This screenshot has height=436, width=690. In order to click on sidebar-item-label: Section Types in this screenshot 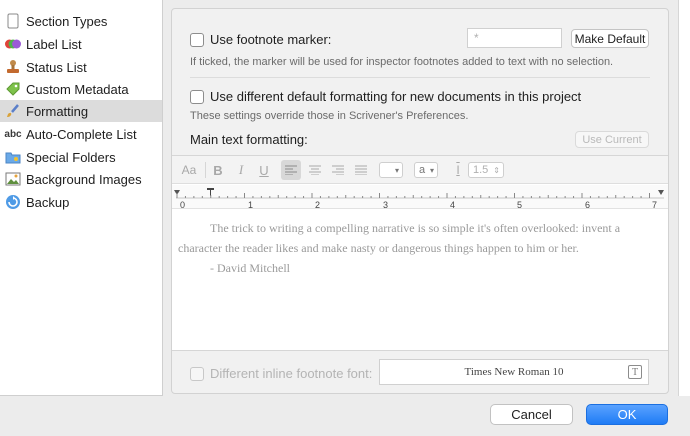, I will do `click(67, 21)`.